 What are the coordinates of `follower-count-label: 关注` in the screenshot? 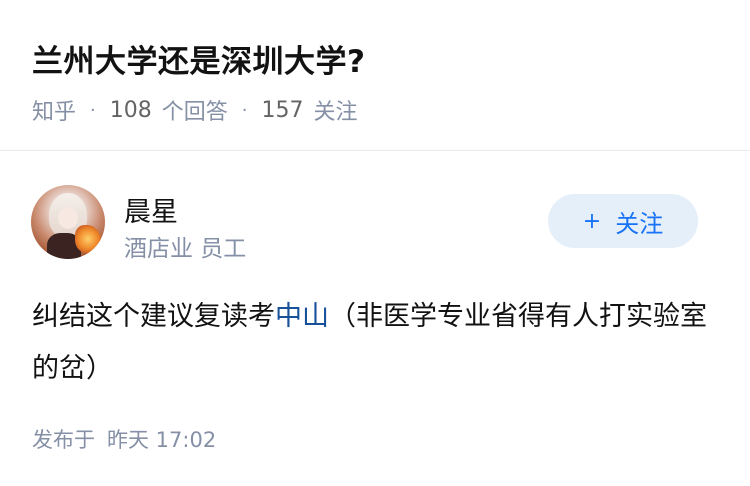 It's located at (335, 112).